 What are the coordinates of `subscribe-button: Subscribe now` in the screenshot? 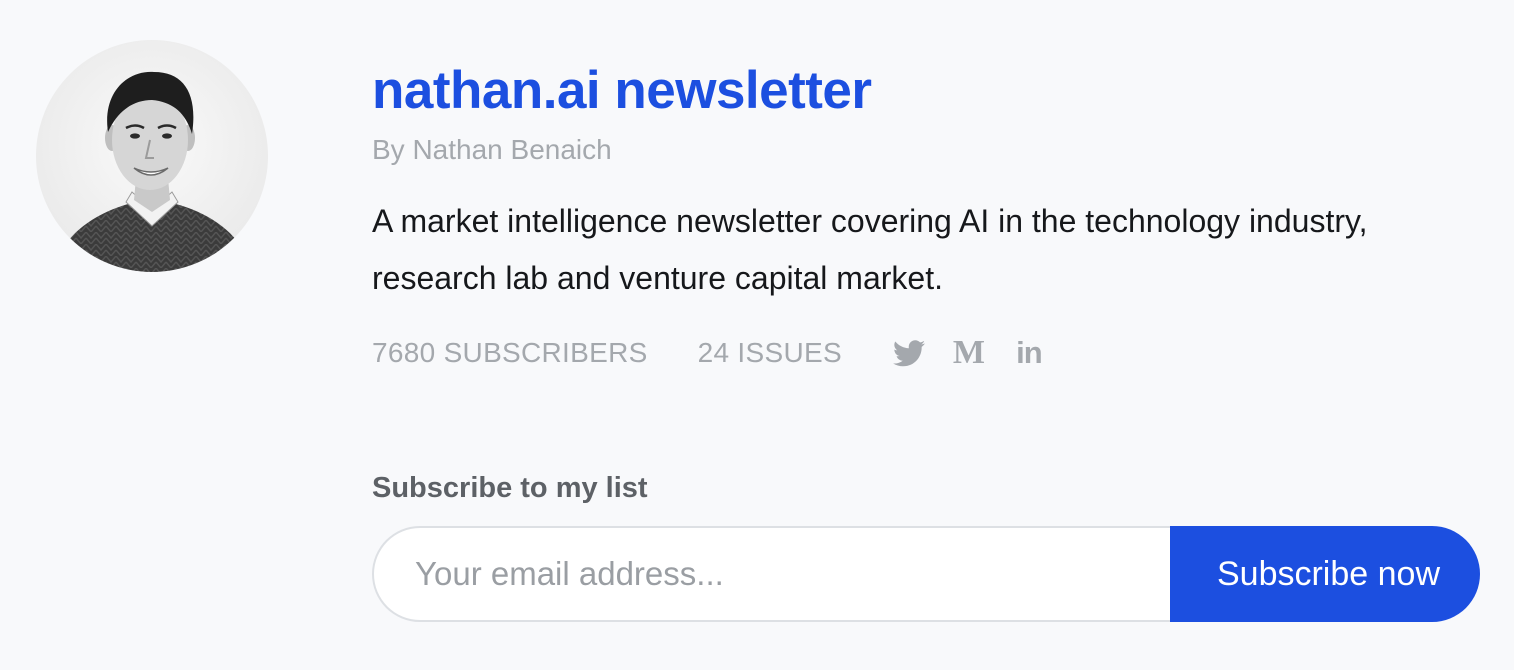 It's located at (1325, 574).